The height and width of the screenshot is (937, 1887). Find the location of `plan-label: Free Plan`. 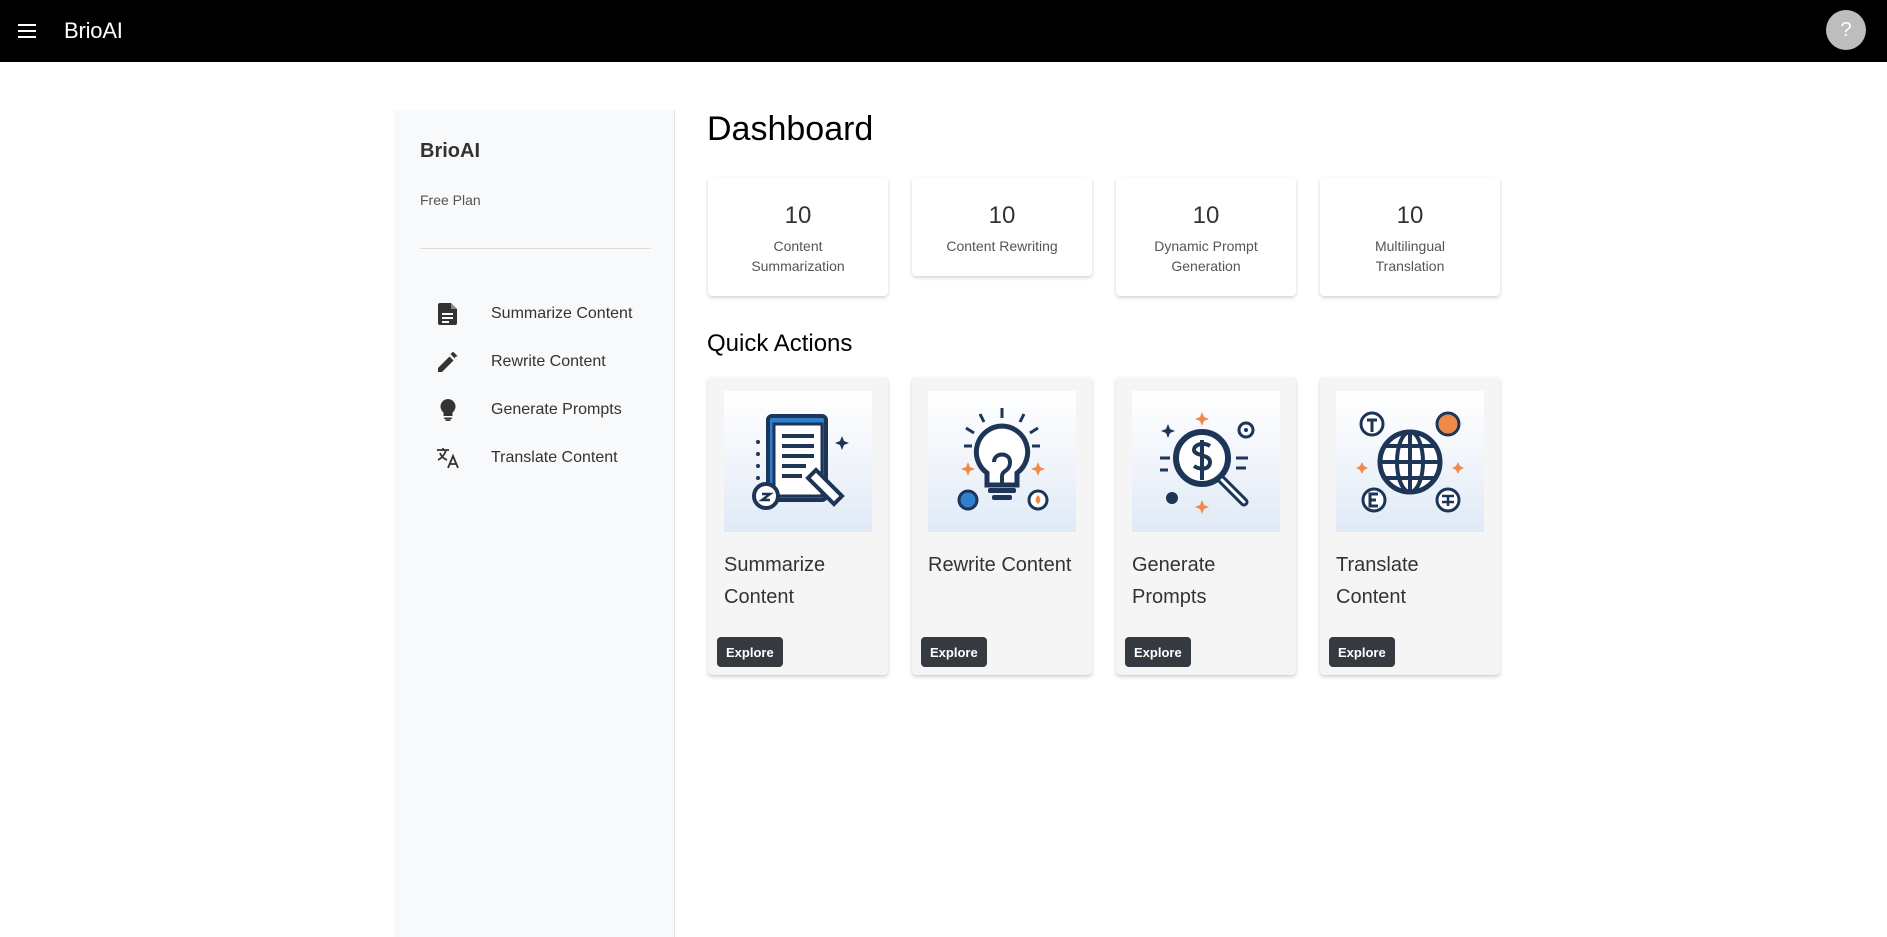

plan-label: Free Plan is located at coordinates (450, 200).